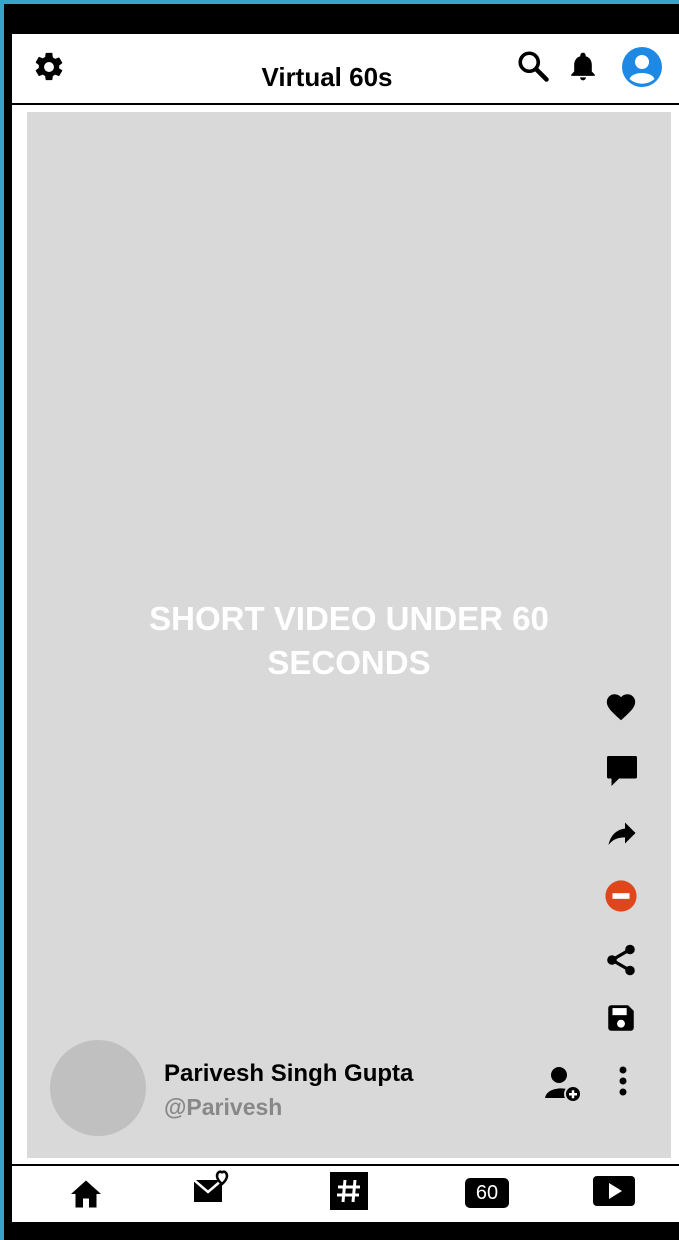  Describe the element at coordinates (86, 1194) in the screenshot. I see `home-icon` at that location.